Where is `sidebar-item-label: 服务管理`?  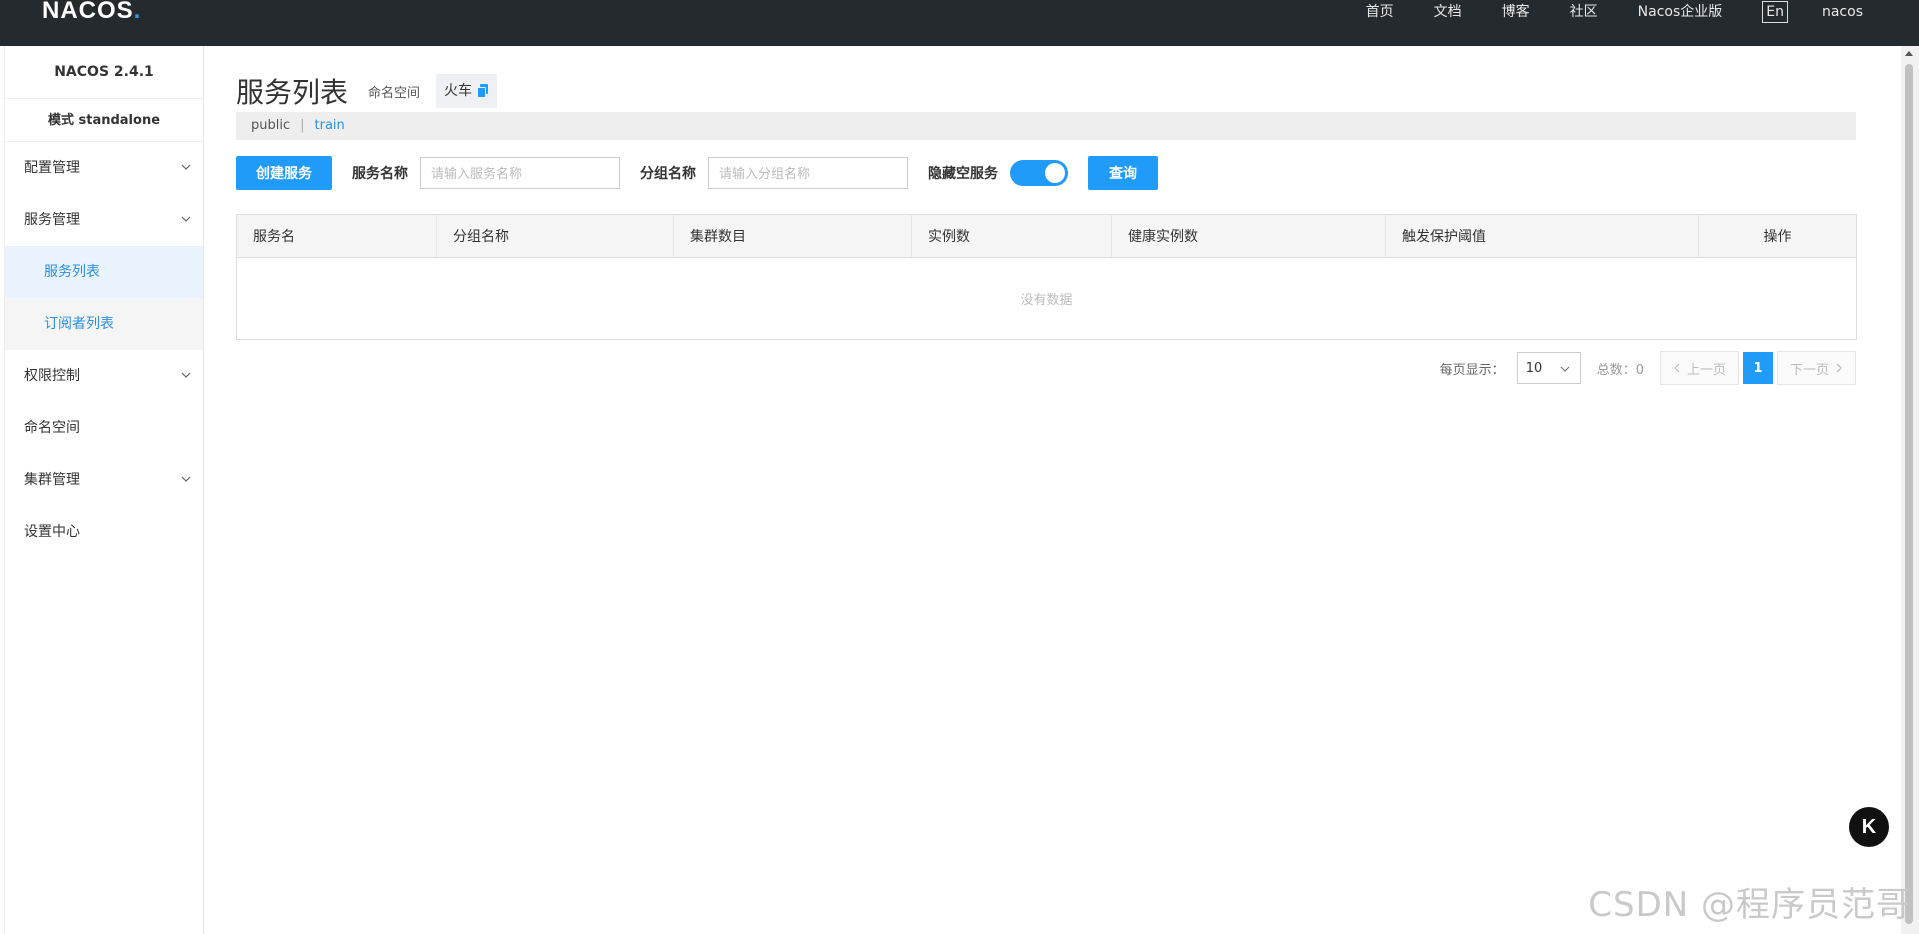 sidebar-item-label: 服务管理 is located at coordinates (52, 220).